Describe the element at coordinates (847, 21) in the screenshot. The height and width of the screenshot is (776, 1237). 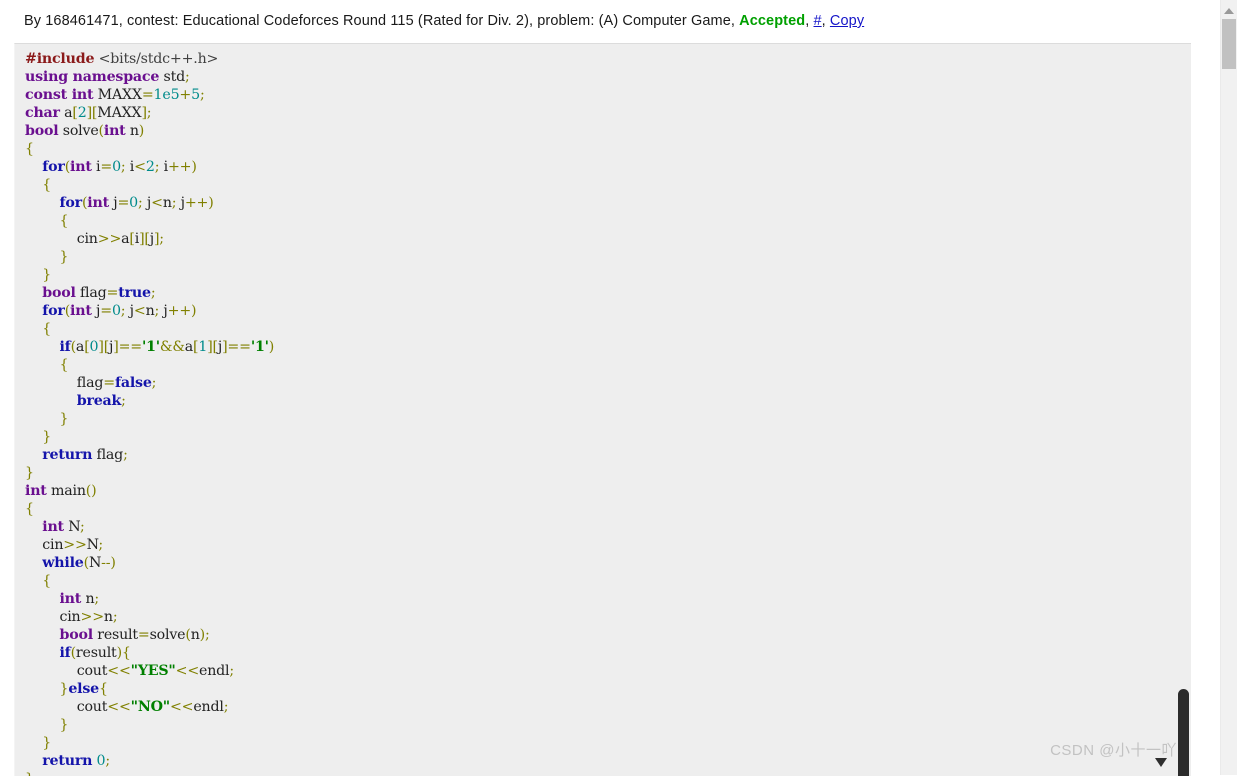
I see `copy-code-link: Copy` at that location.